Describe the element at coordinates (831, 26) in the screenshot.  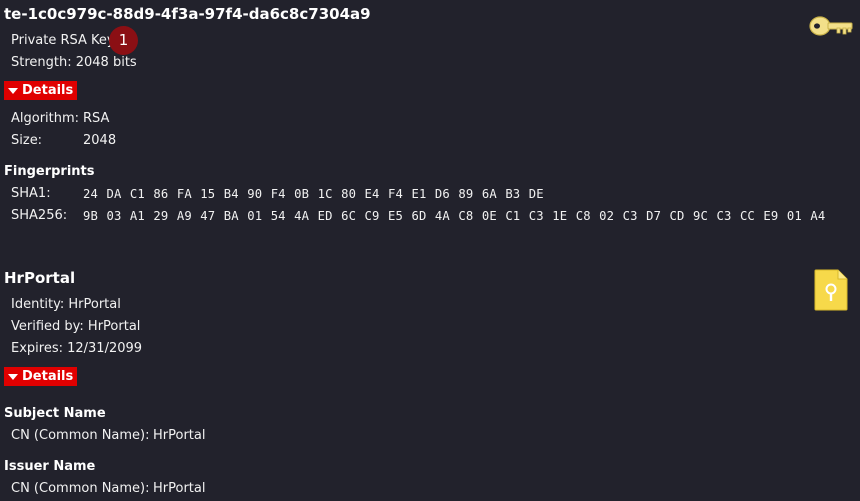
I see `key-icon` at that location.